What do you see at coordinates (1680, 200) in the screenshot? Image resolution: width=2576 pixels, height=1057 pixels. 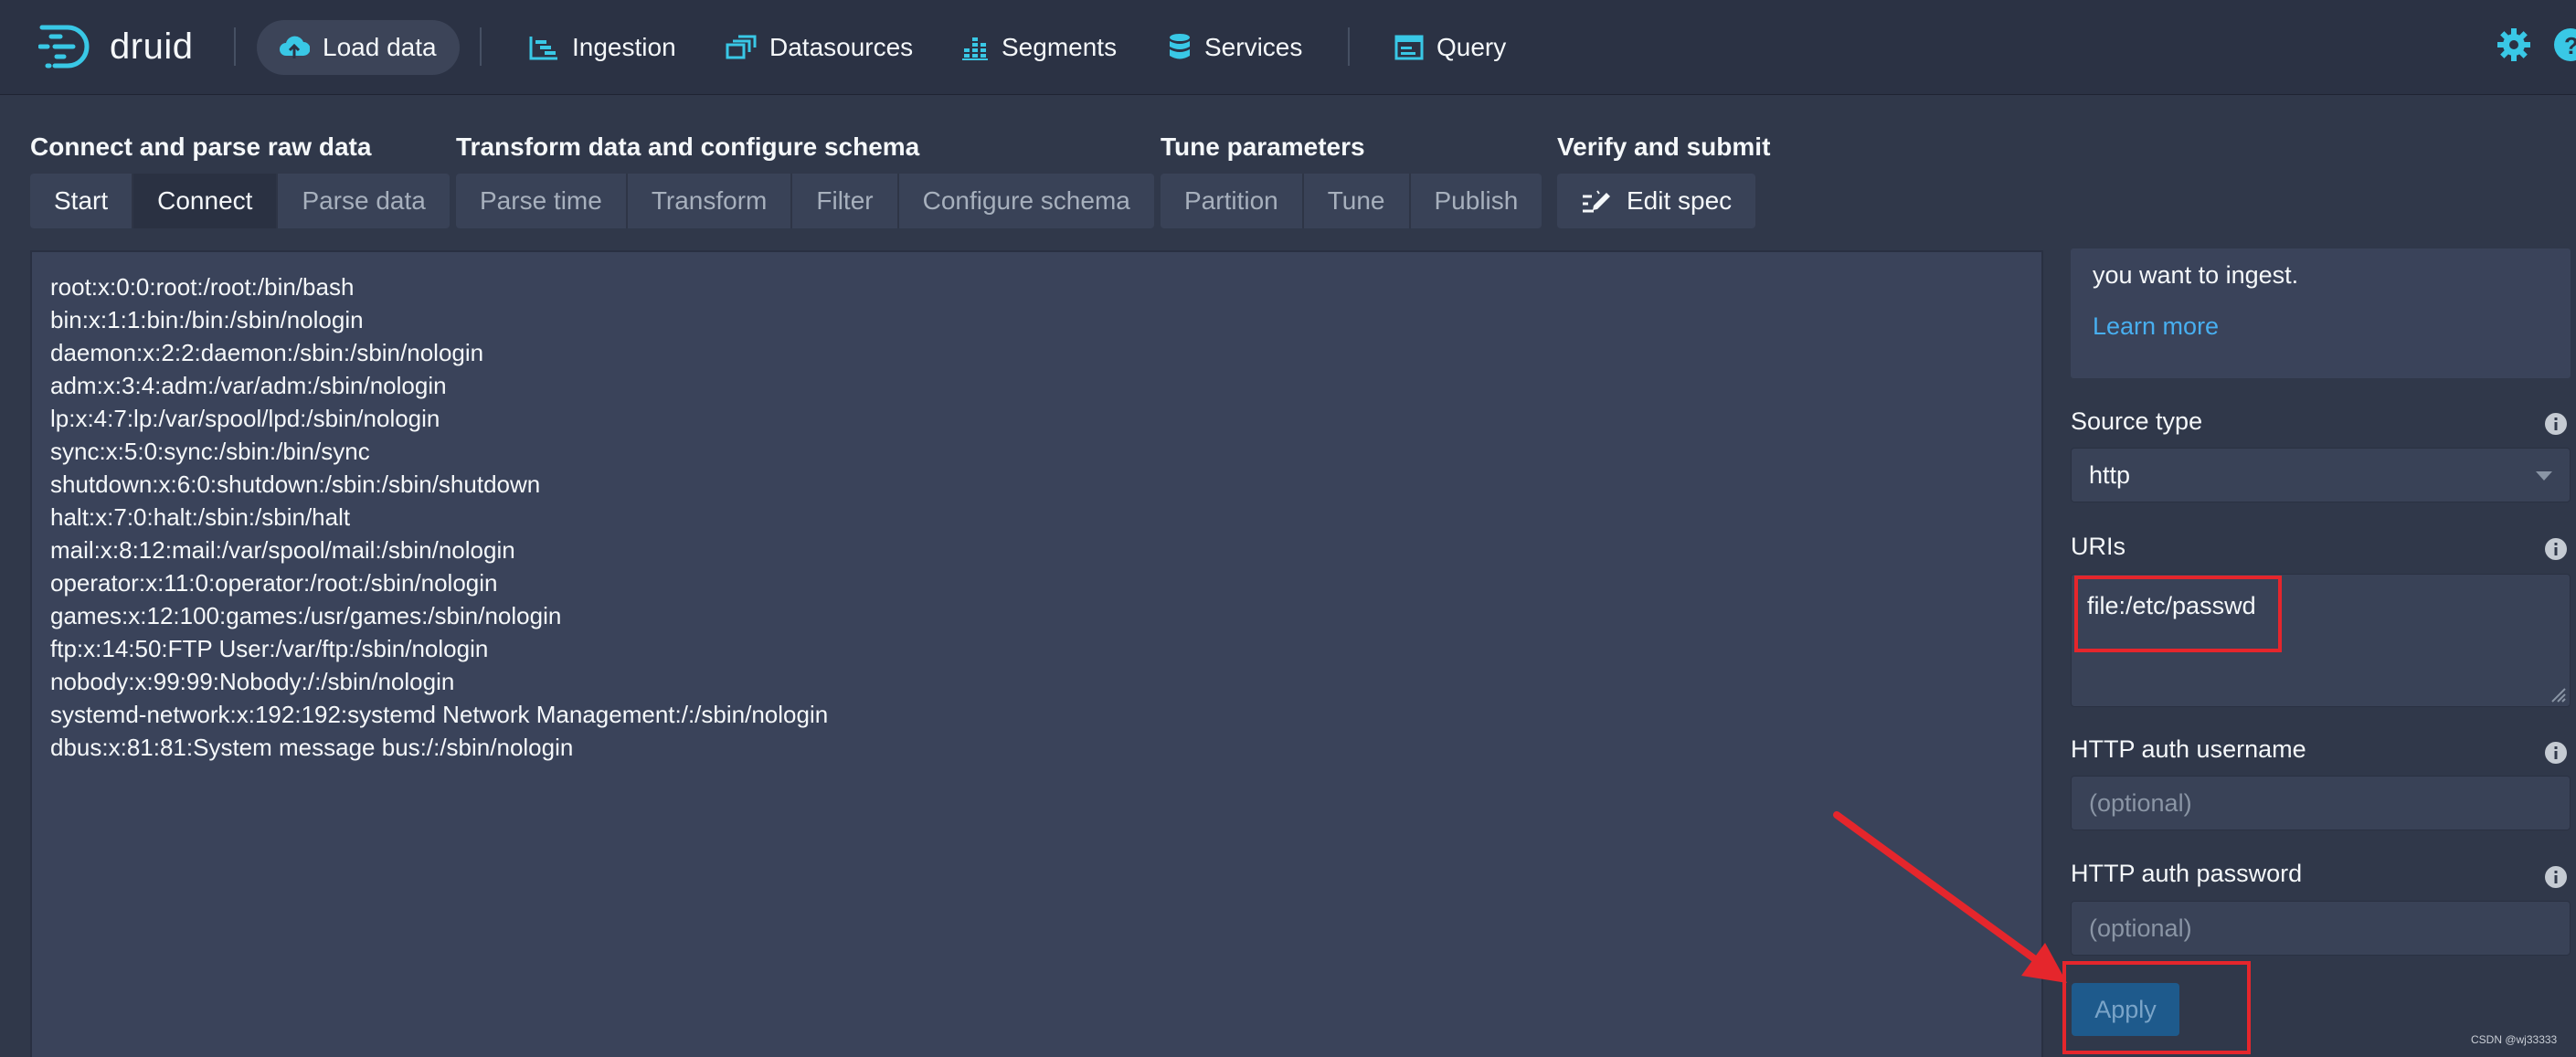 I see `step-edit-spec-label: Edit spec` at bounding box center [1680, 200].